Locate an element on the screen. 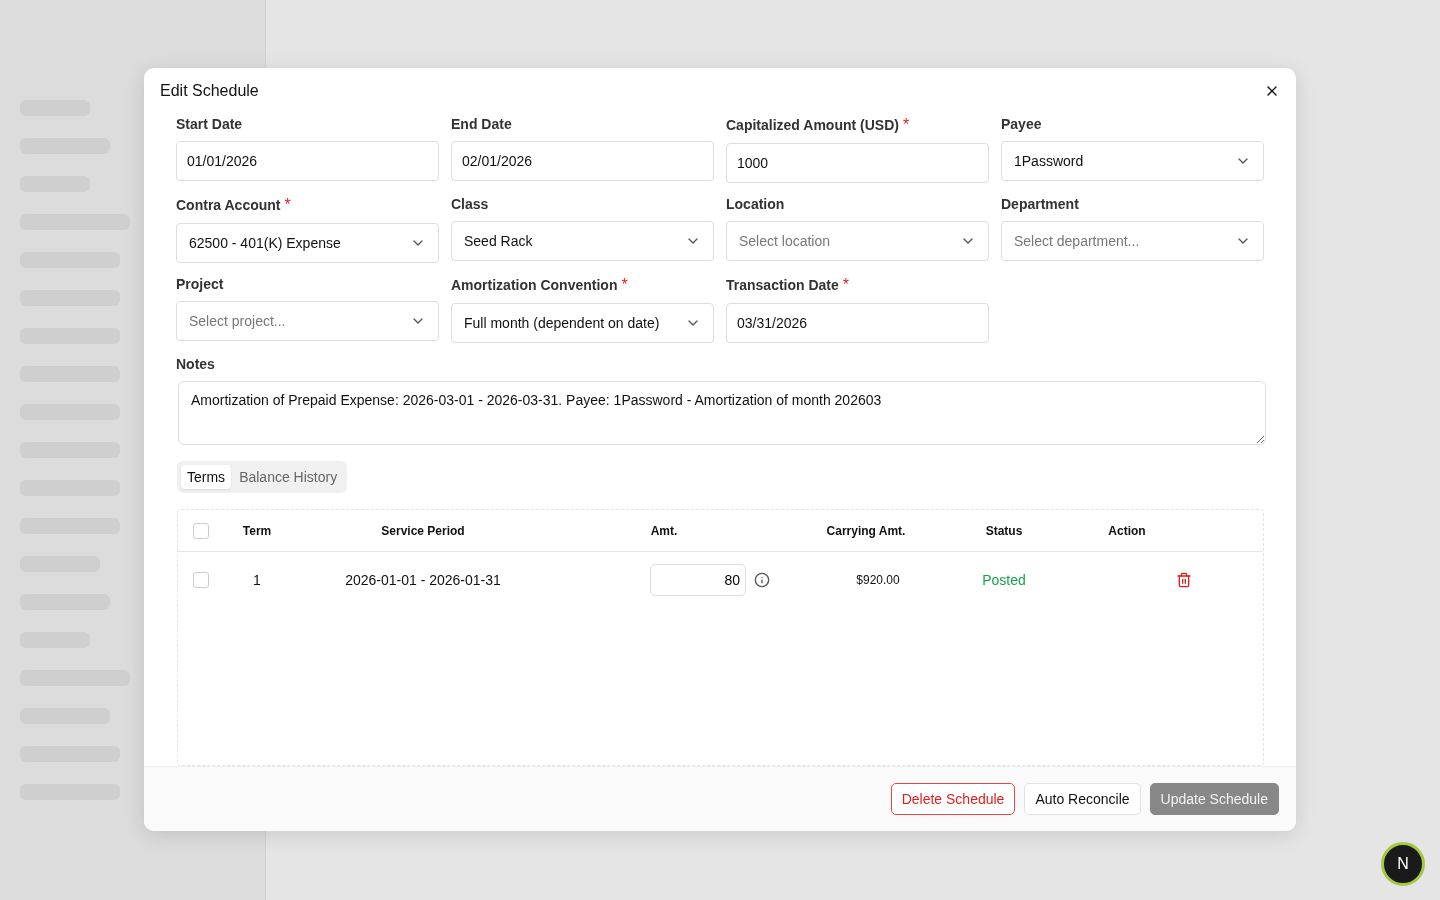 The width and height of the screenshot is (1440, 900). table-cell-text: 2026-01-01 - 2026-01-31 is located at coordinates (423, 580).